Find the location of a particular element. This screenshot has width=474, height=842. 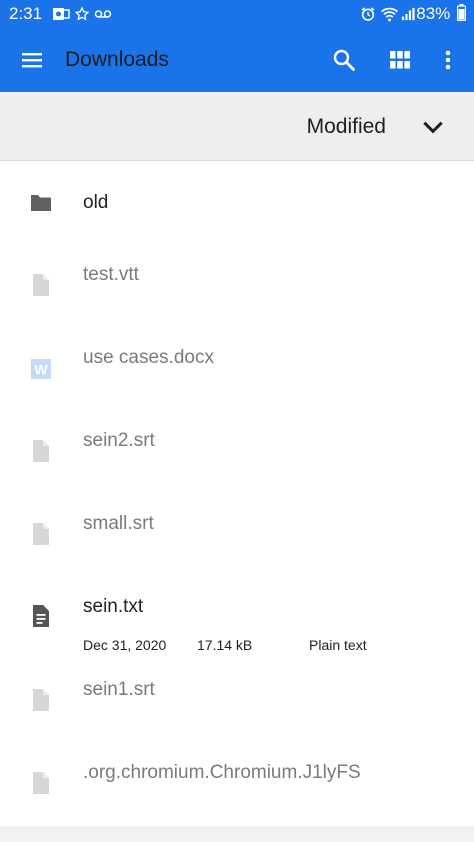

list-item: W use cases.docx is located at coordinates (237, 368).